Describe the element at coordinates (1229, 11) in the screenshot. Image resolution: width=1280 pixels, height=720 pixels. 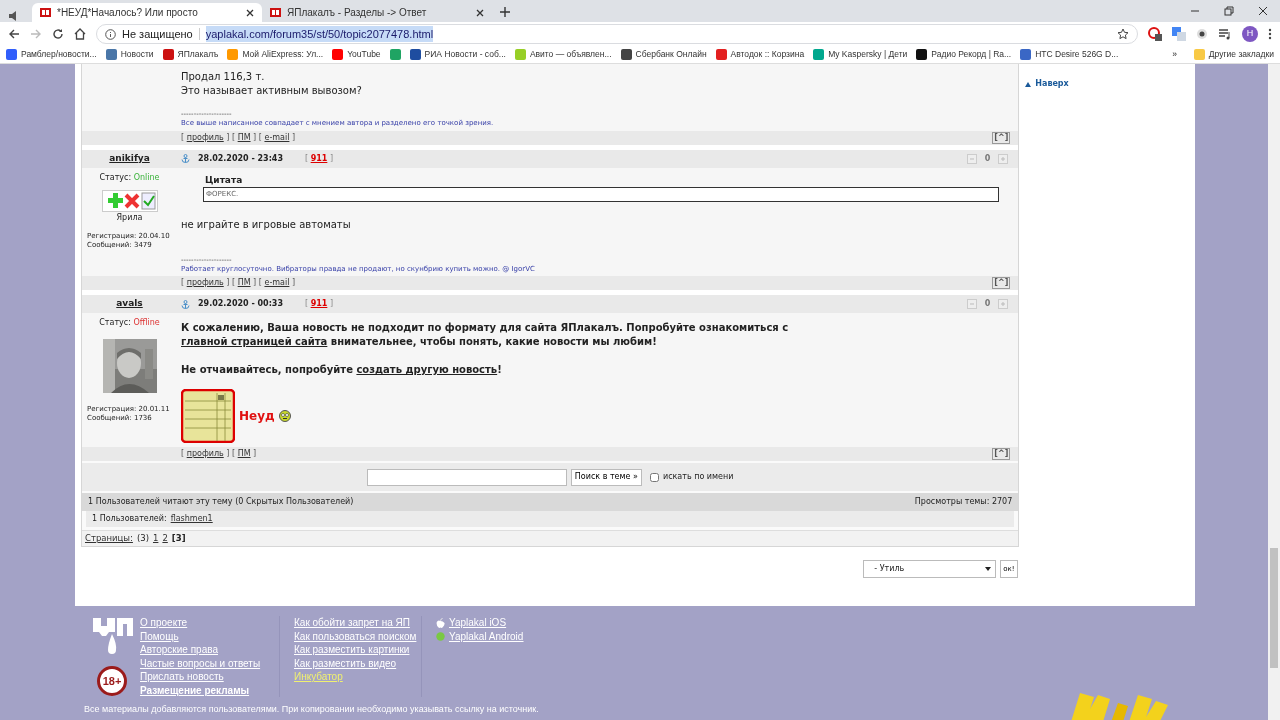
I see `restore-icon` at that location.